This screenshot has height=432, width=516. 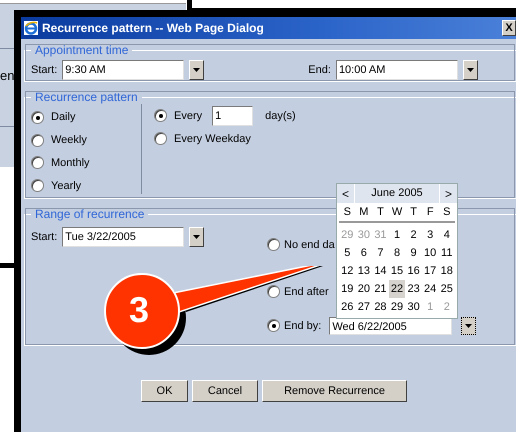 What do you see at coordinates (153, 28) in the screenshot?
I see `window-title: Recurrence pattern -- Web Page Dialog` at bounding box center [153, 28].